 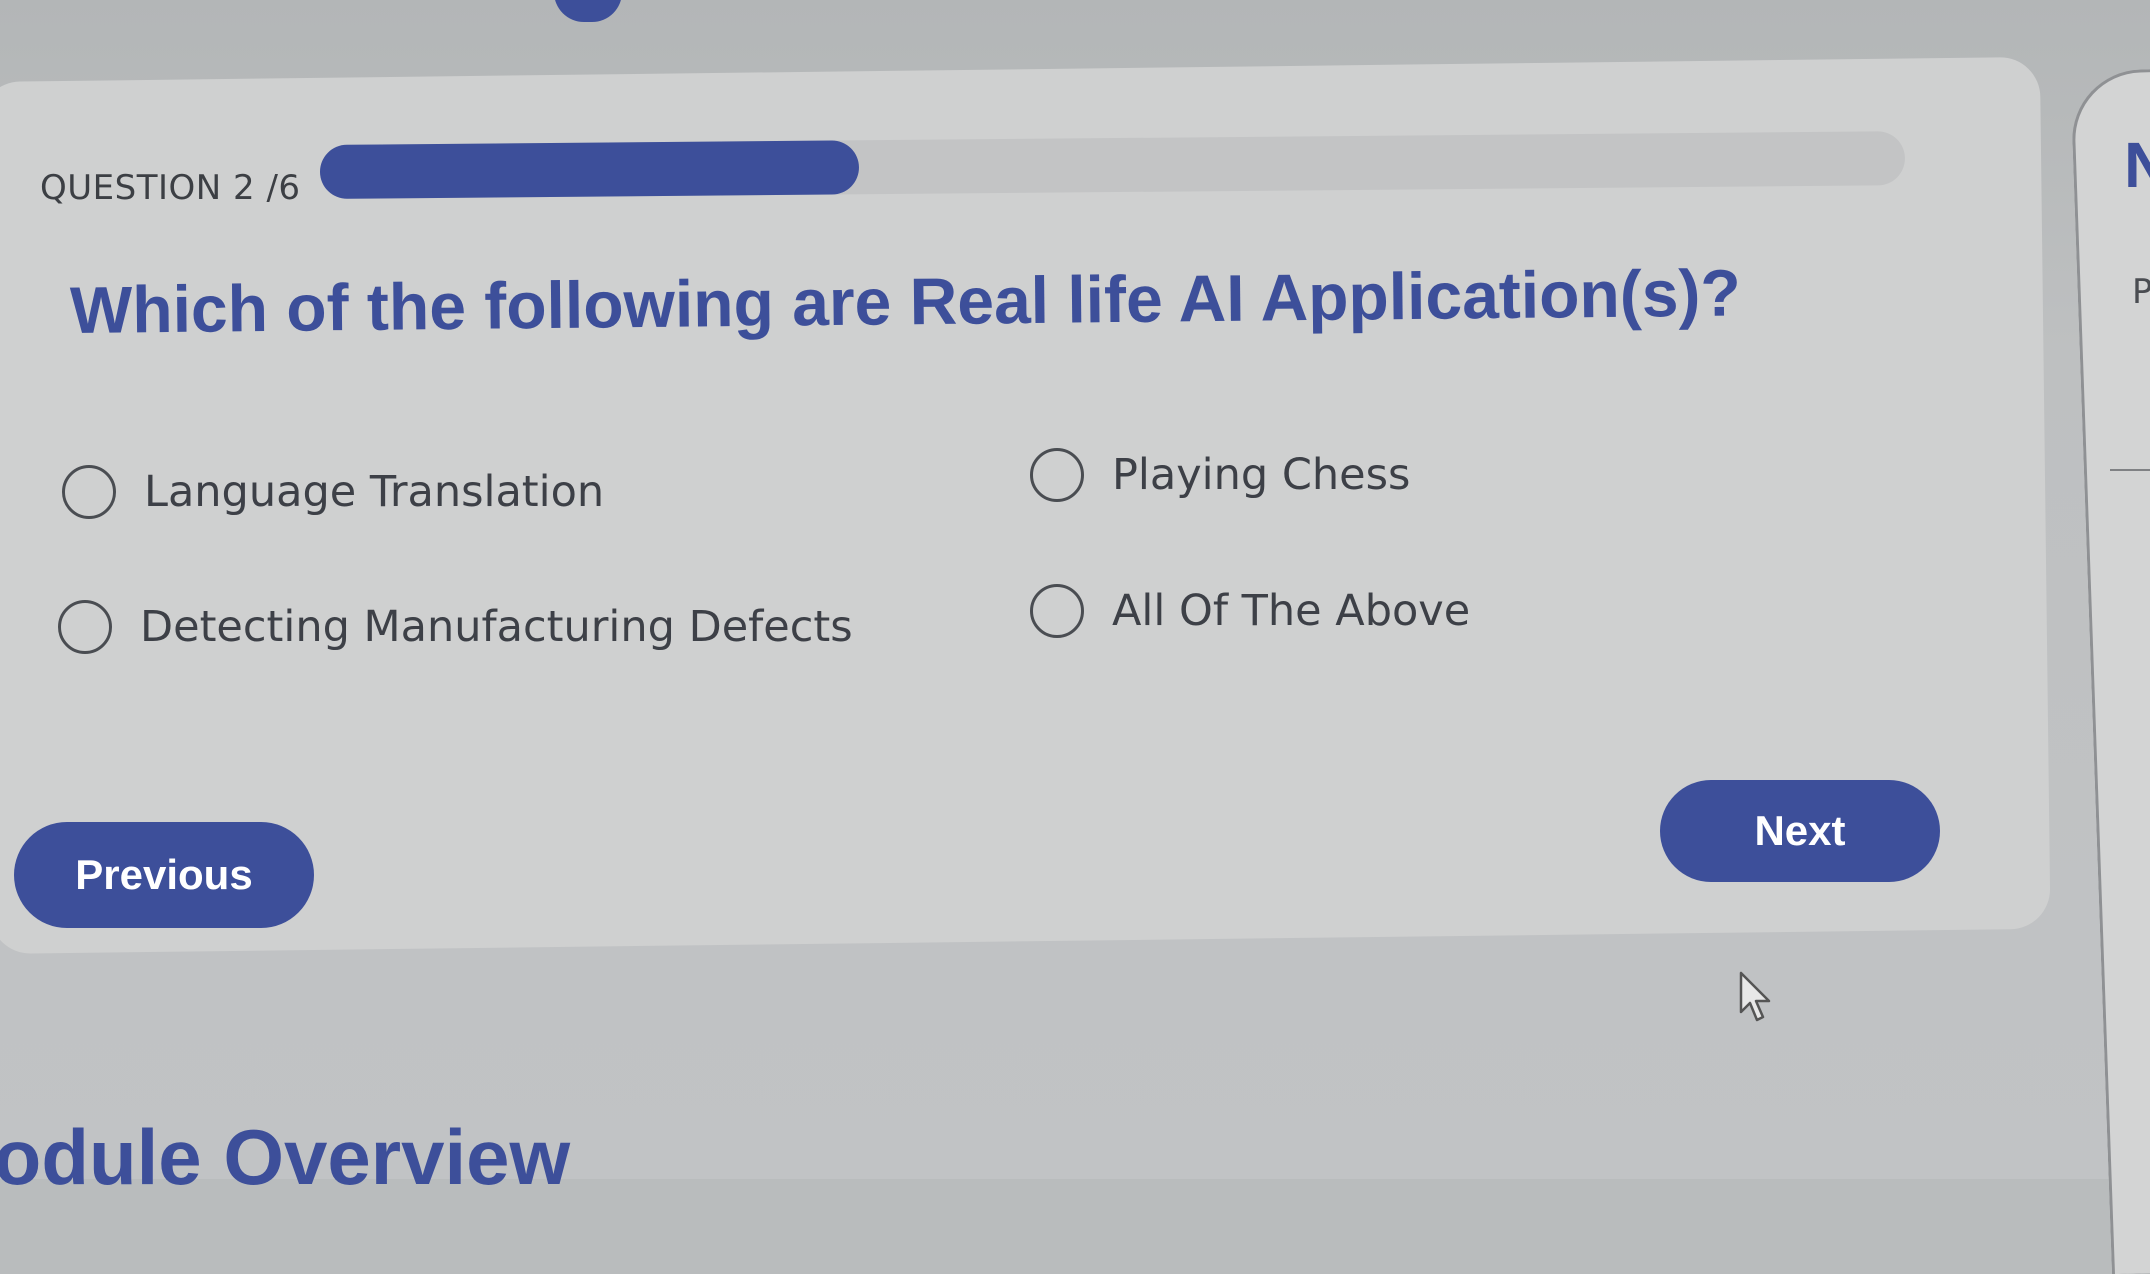 I want to click on option-all-of-the-above: All Of The Above, so click(x=1250, y=611).